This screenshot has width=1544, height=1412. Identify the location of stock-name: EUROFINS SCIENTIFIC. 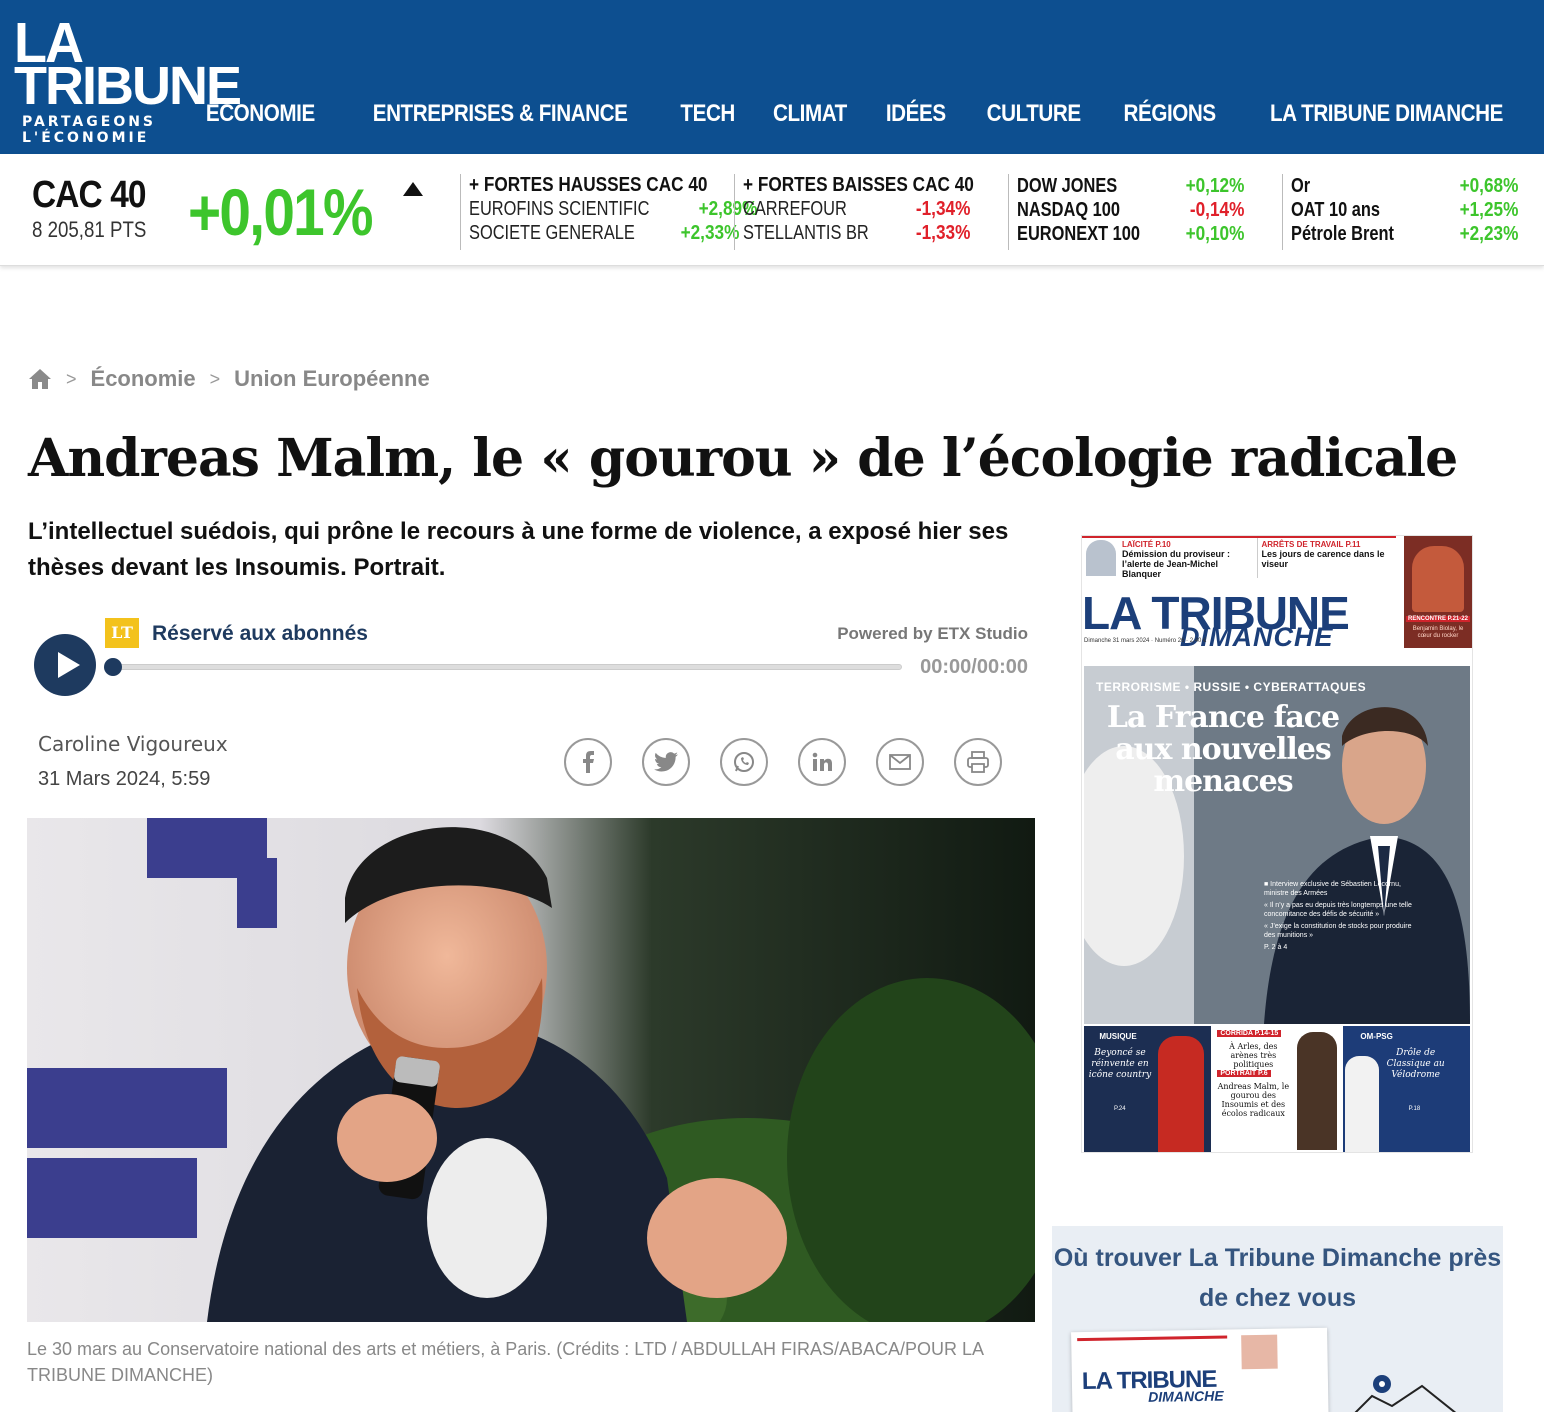
(559, 209).